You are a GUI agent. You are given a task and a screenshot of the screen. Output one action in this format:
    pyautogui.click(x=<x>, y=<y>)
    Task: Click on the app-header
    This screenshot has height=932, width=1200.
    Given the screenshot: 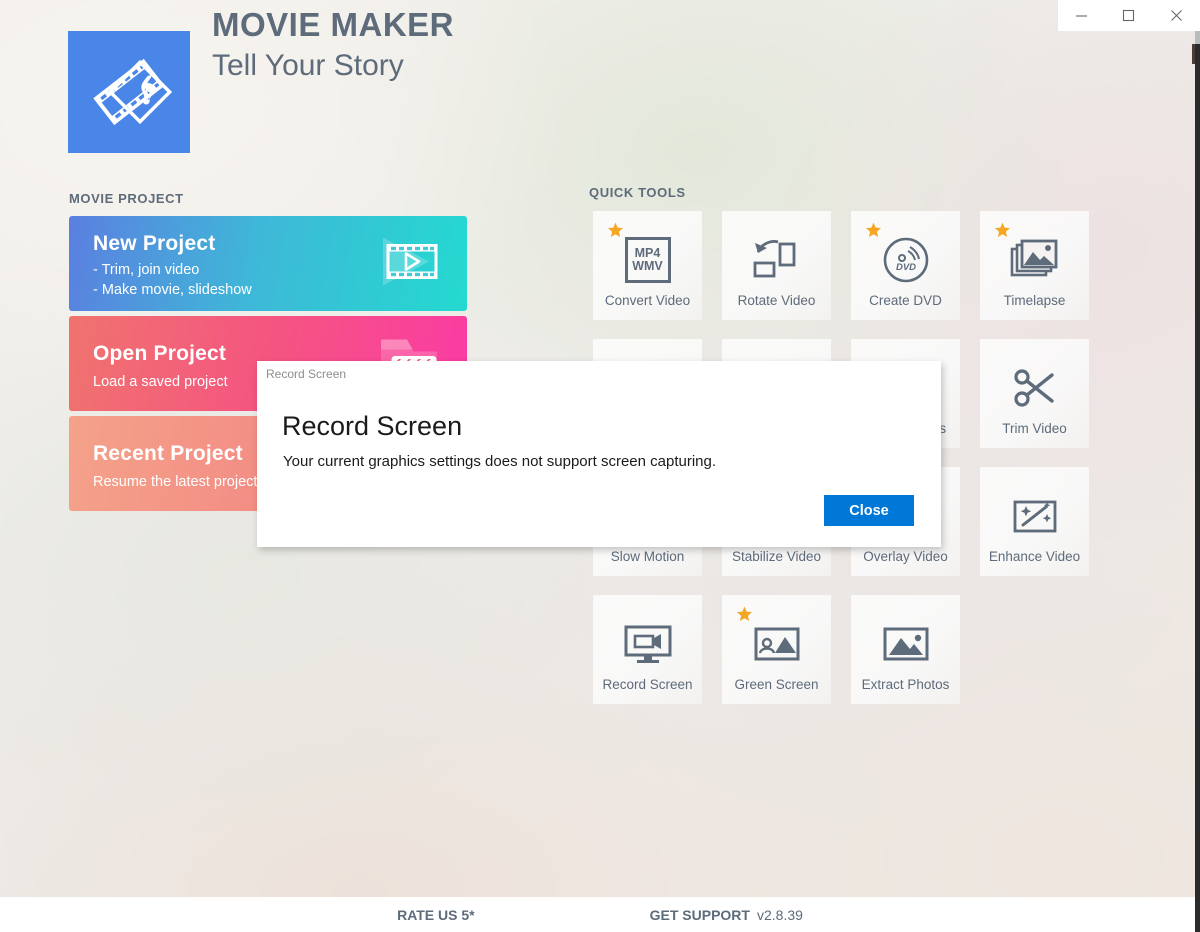 What is the action you would take?
    pyautogui.click(x=129, y=92)
    